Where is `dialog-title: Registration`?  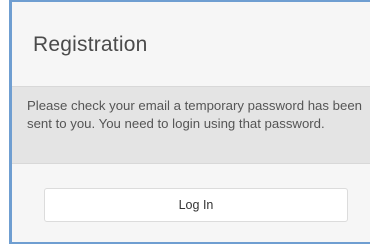
dialog-title: Registration is located at coordinates (90, 44).